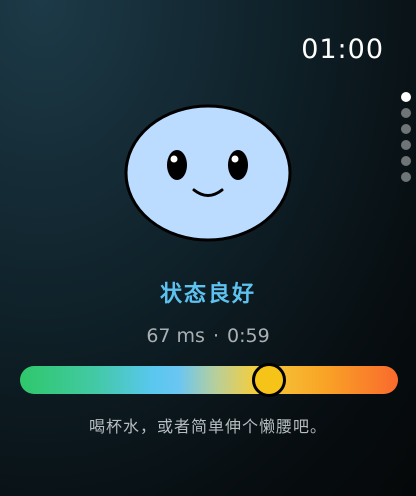  Describe the element at coordinates (207, 294) in the screenshot. I see `status-label: 状态良好` at that location.